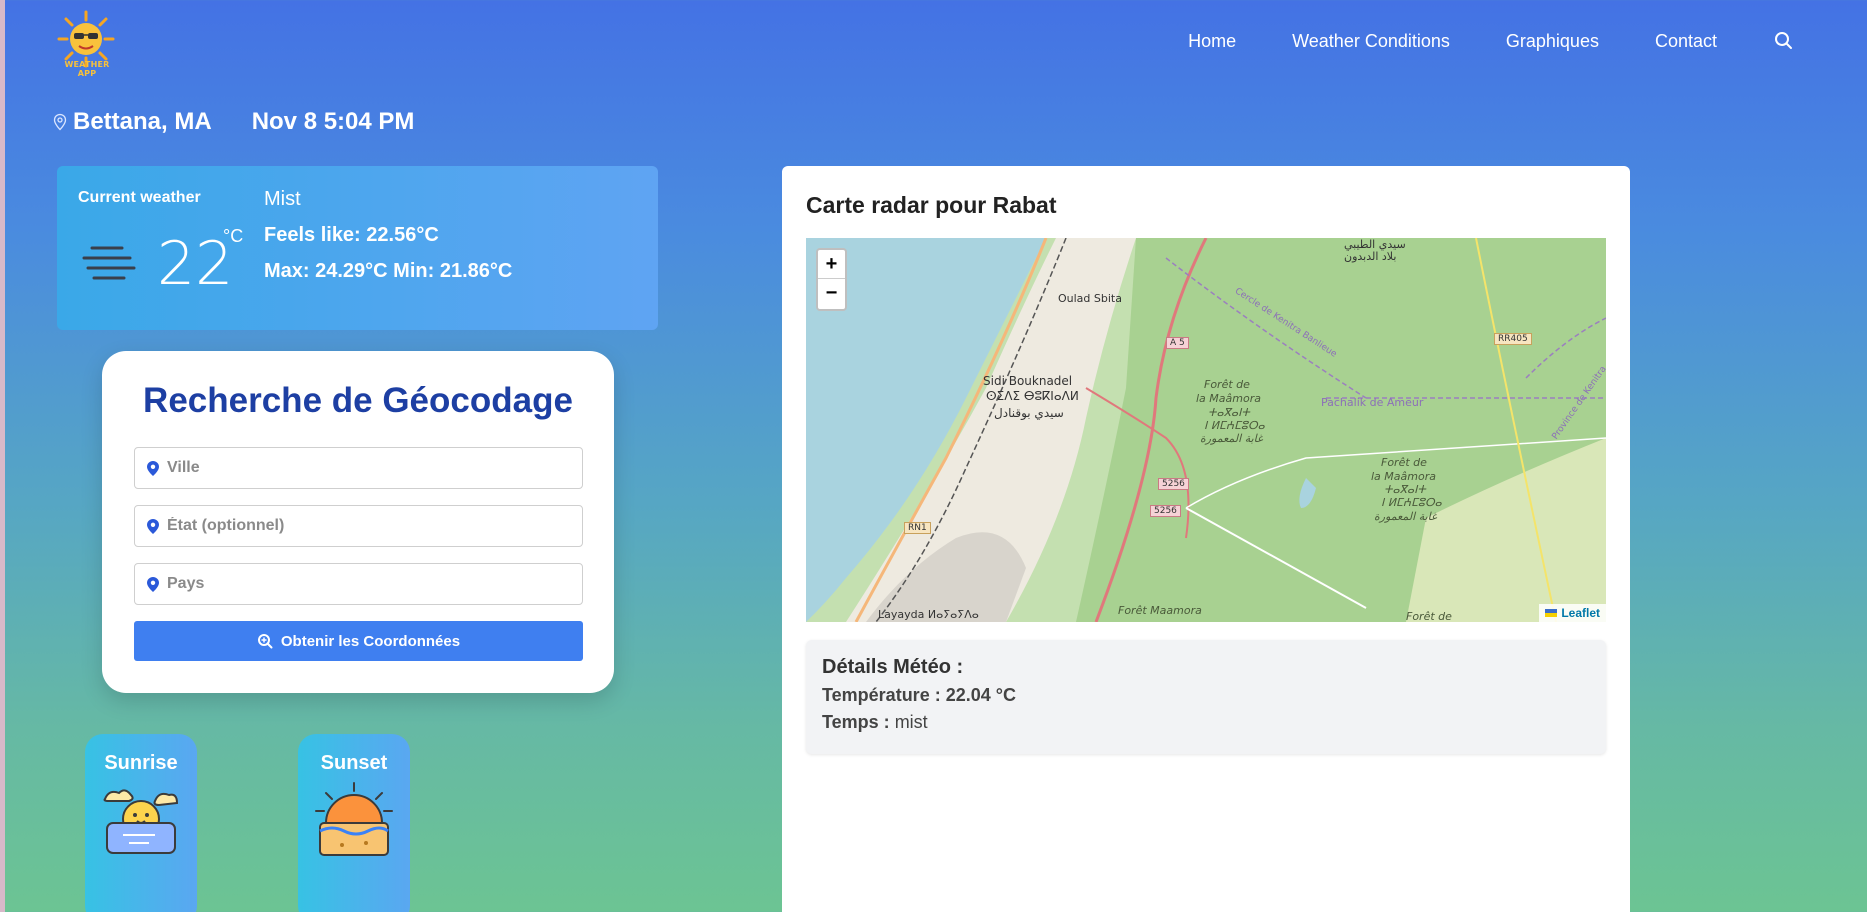 Image resolution: width=1867 pixels, height=912 pixels. What do you see at coordinates (367, 584) in the screenshot?
I see `country-input` at bounding box center [367, 584].